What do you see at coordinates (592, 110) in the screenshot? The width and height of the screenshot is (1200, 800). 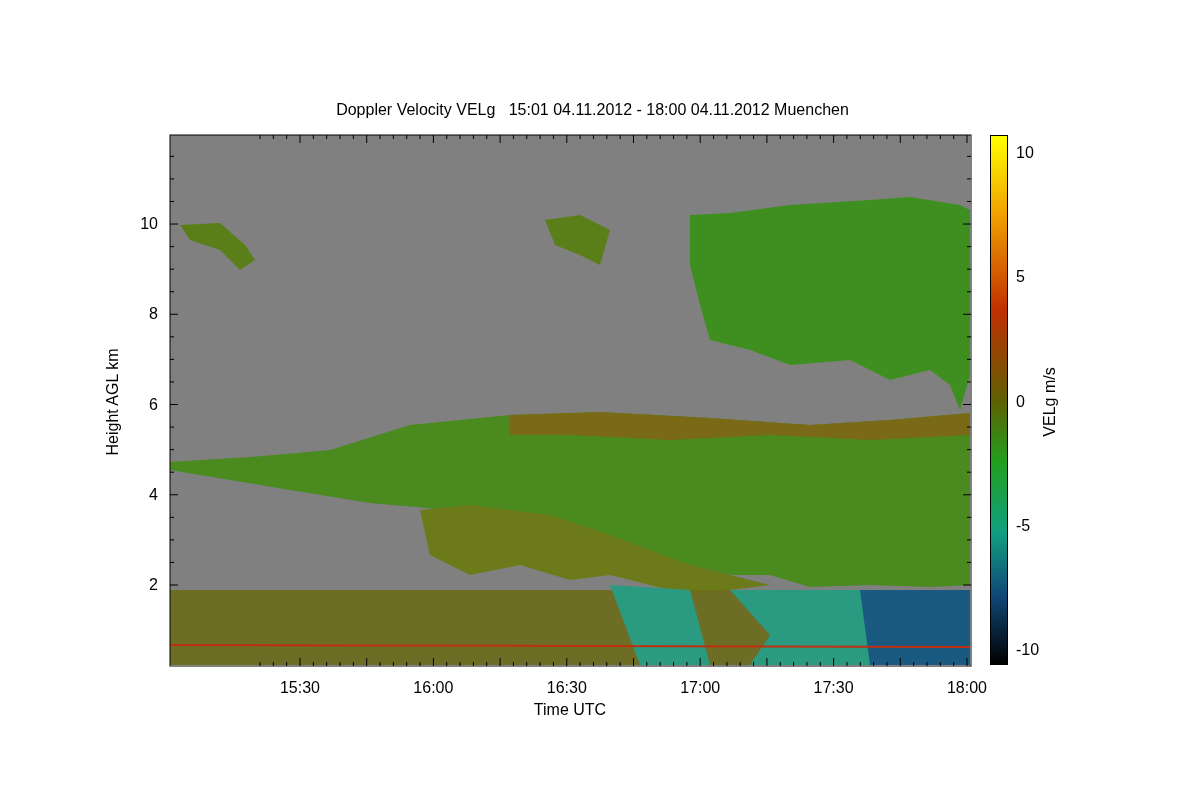 I see `chart-title: Doppler Velocity VELg 15:01 04.11.2012 - 18:00 04.11.2012 Muenchen` at bounding box center [592, 110].